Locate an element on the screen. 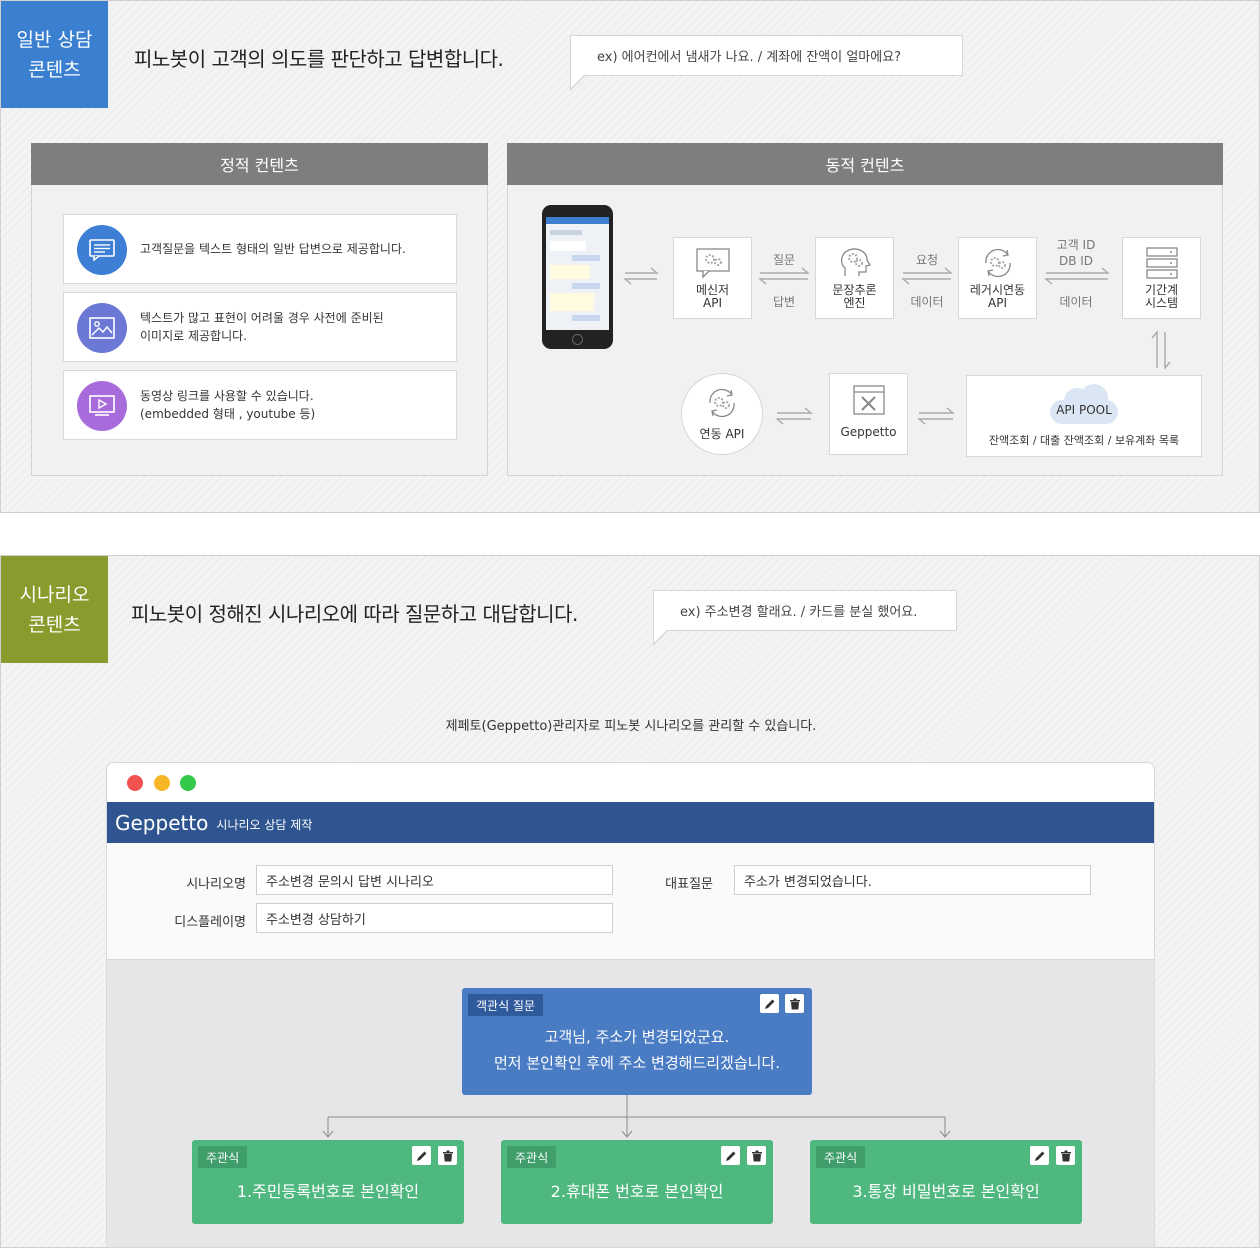  chat-text-icon is located at coordinates (102, 250).